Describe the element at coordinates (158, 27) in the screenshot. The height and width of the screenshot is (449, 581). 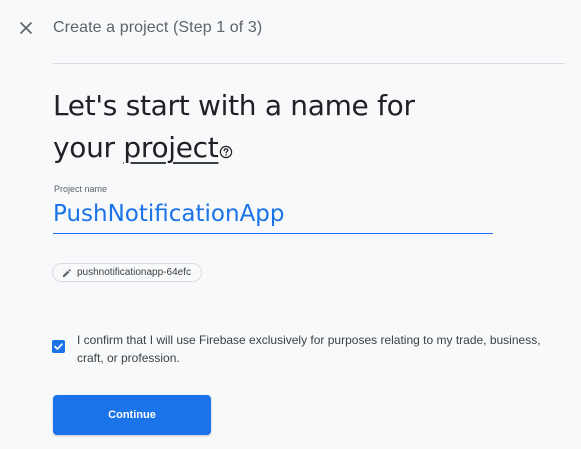
I see `page-title: Create a project (Step 1 of 3)` at that location.